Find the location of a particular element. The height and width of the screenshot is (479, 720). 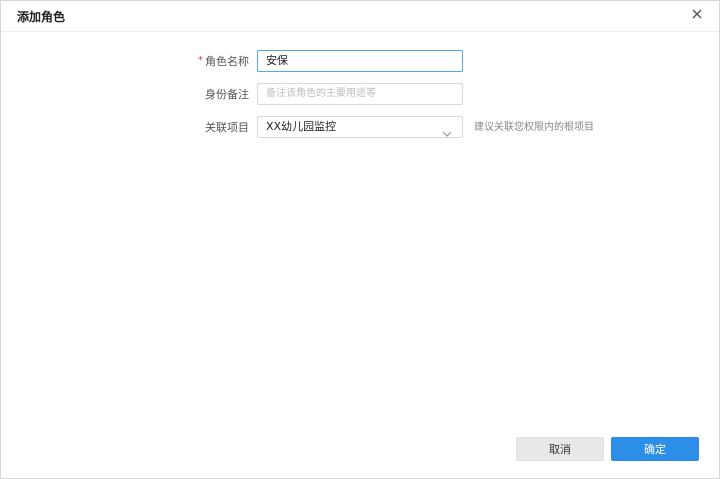

project-row: 关联项目 XX幼儿园监控 建议关联您权限内的根项目 is located at coordinates (360, 128).